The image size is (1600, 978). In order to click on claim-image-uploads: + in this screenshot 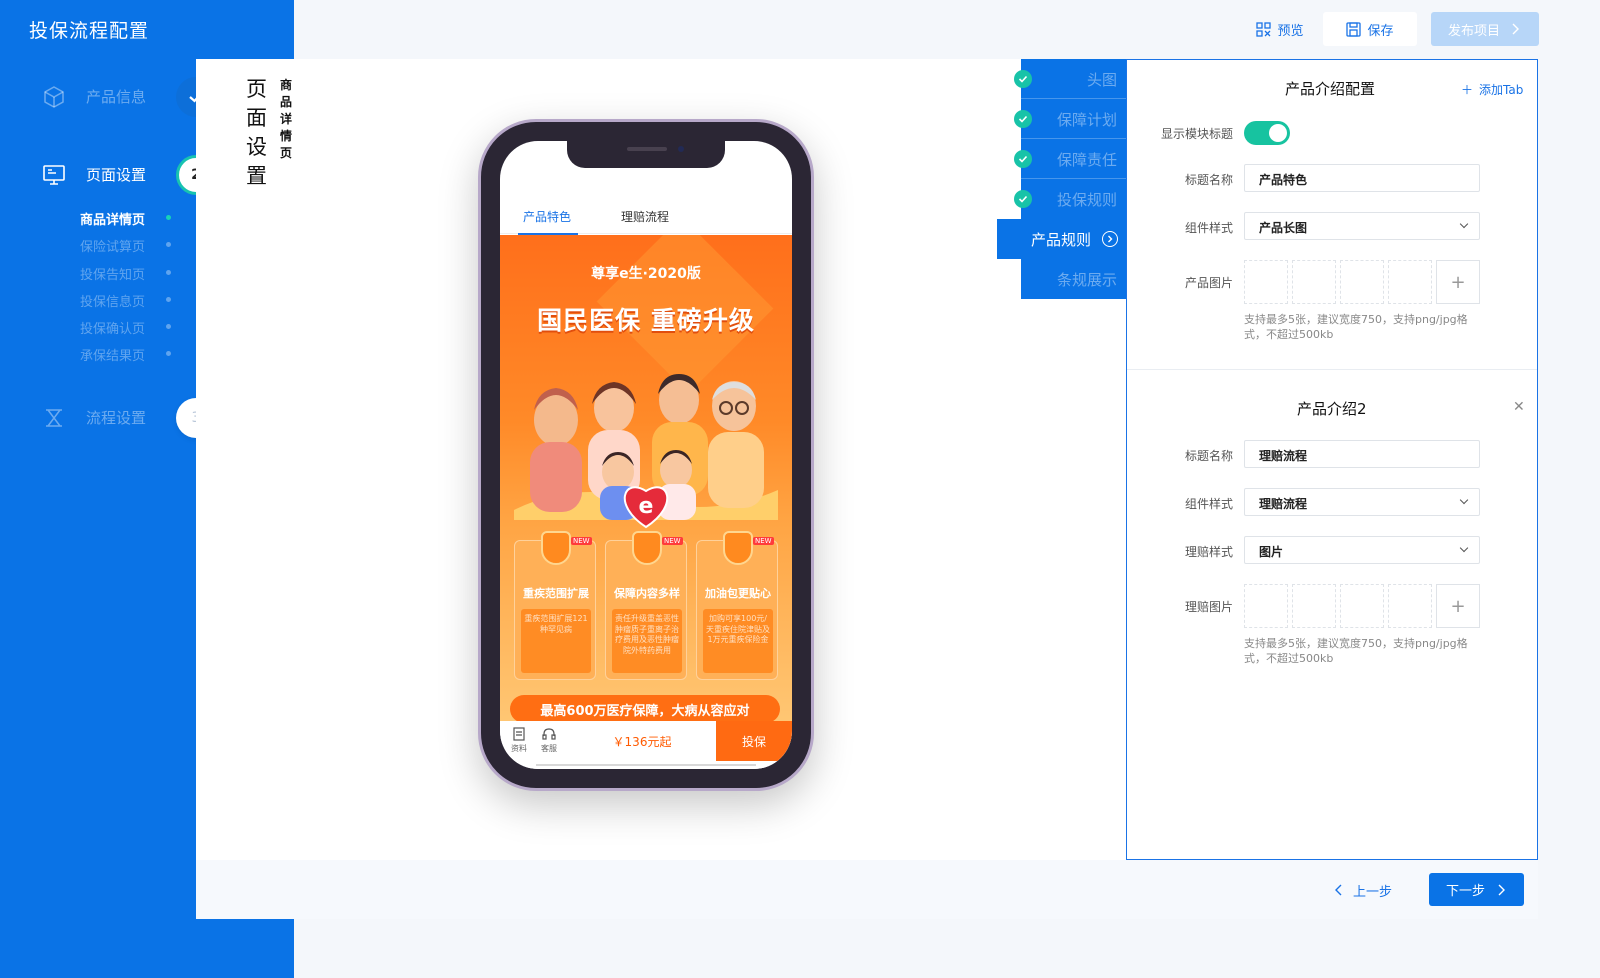, I will do `click(1364, 606)`.